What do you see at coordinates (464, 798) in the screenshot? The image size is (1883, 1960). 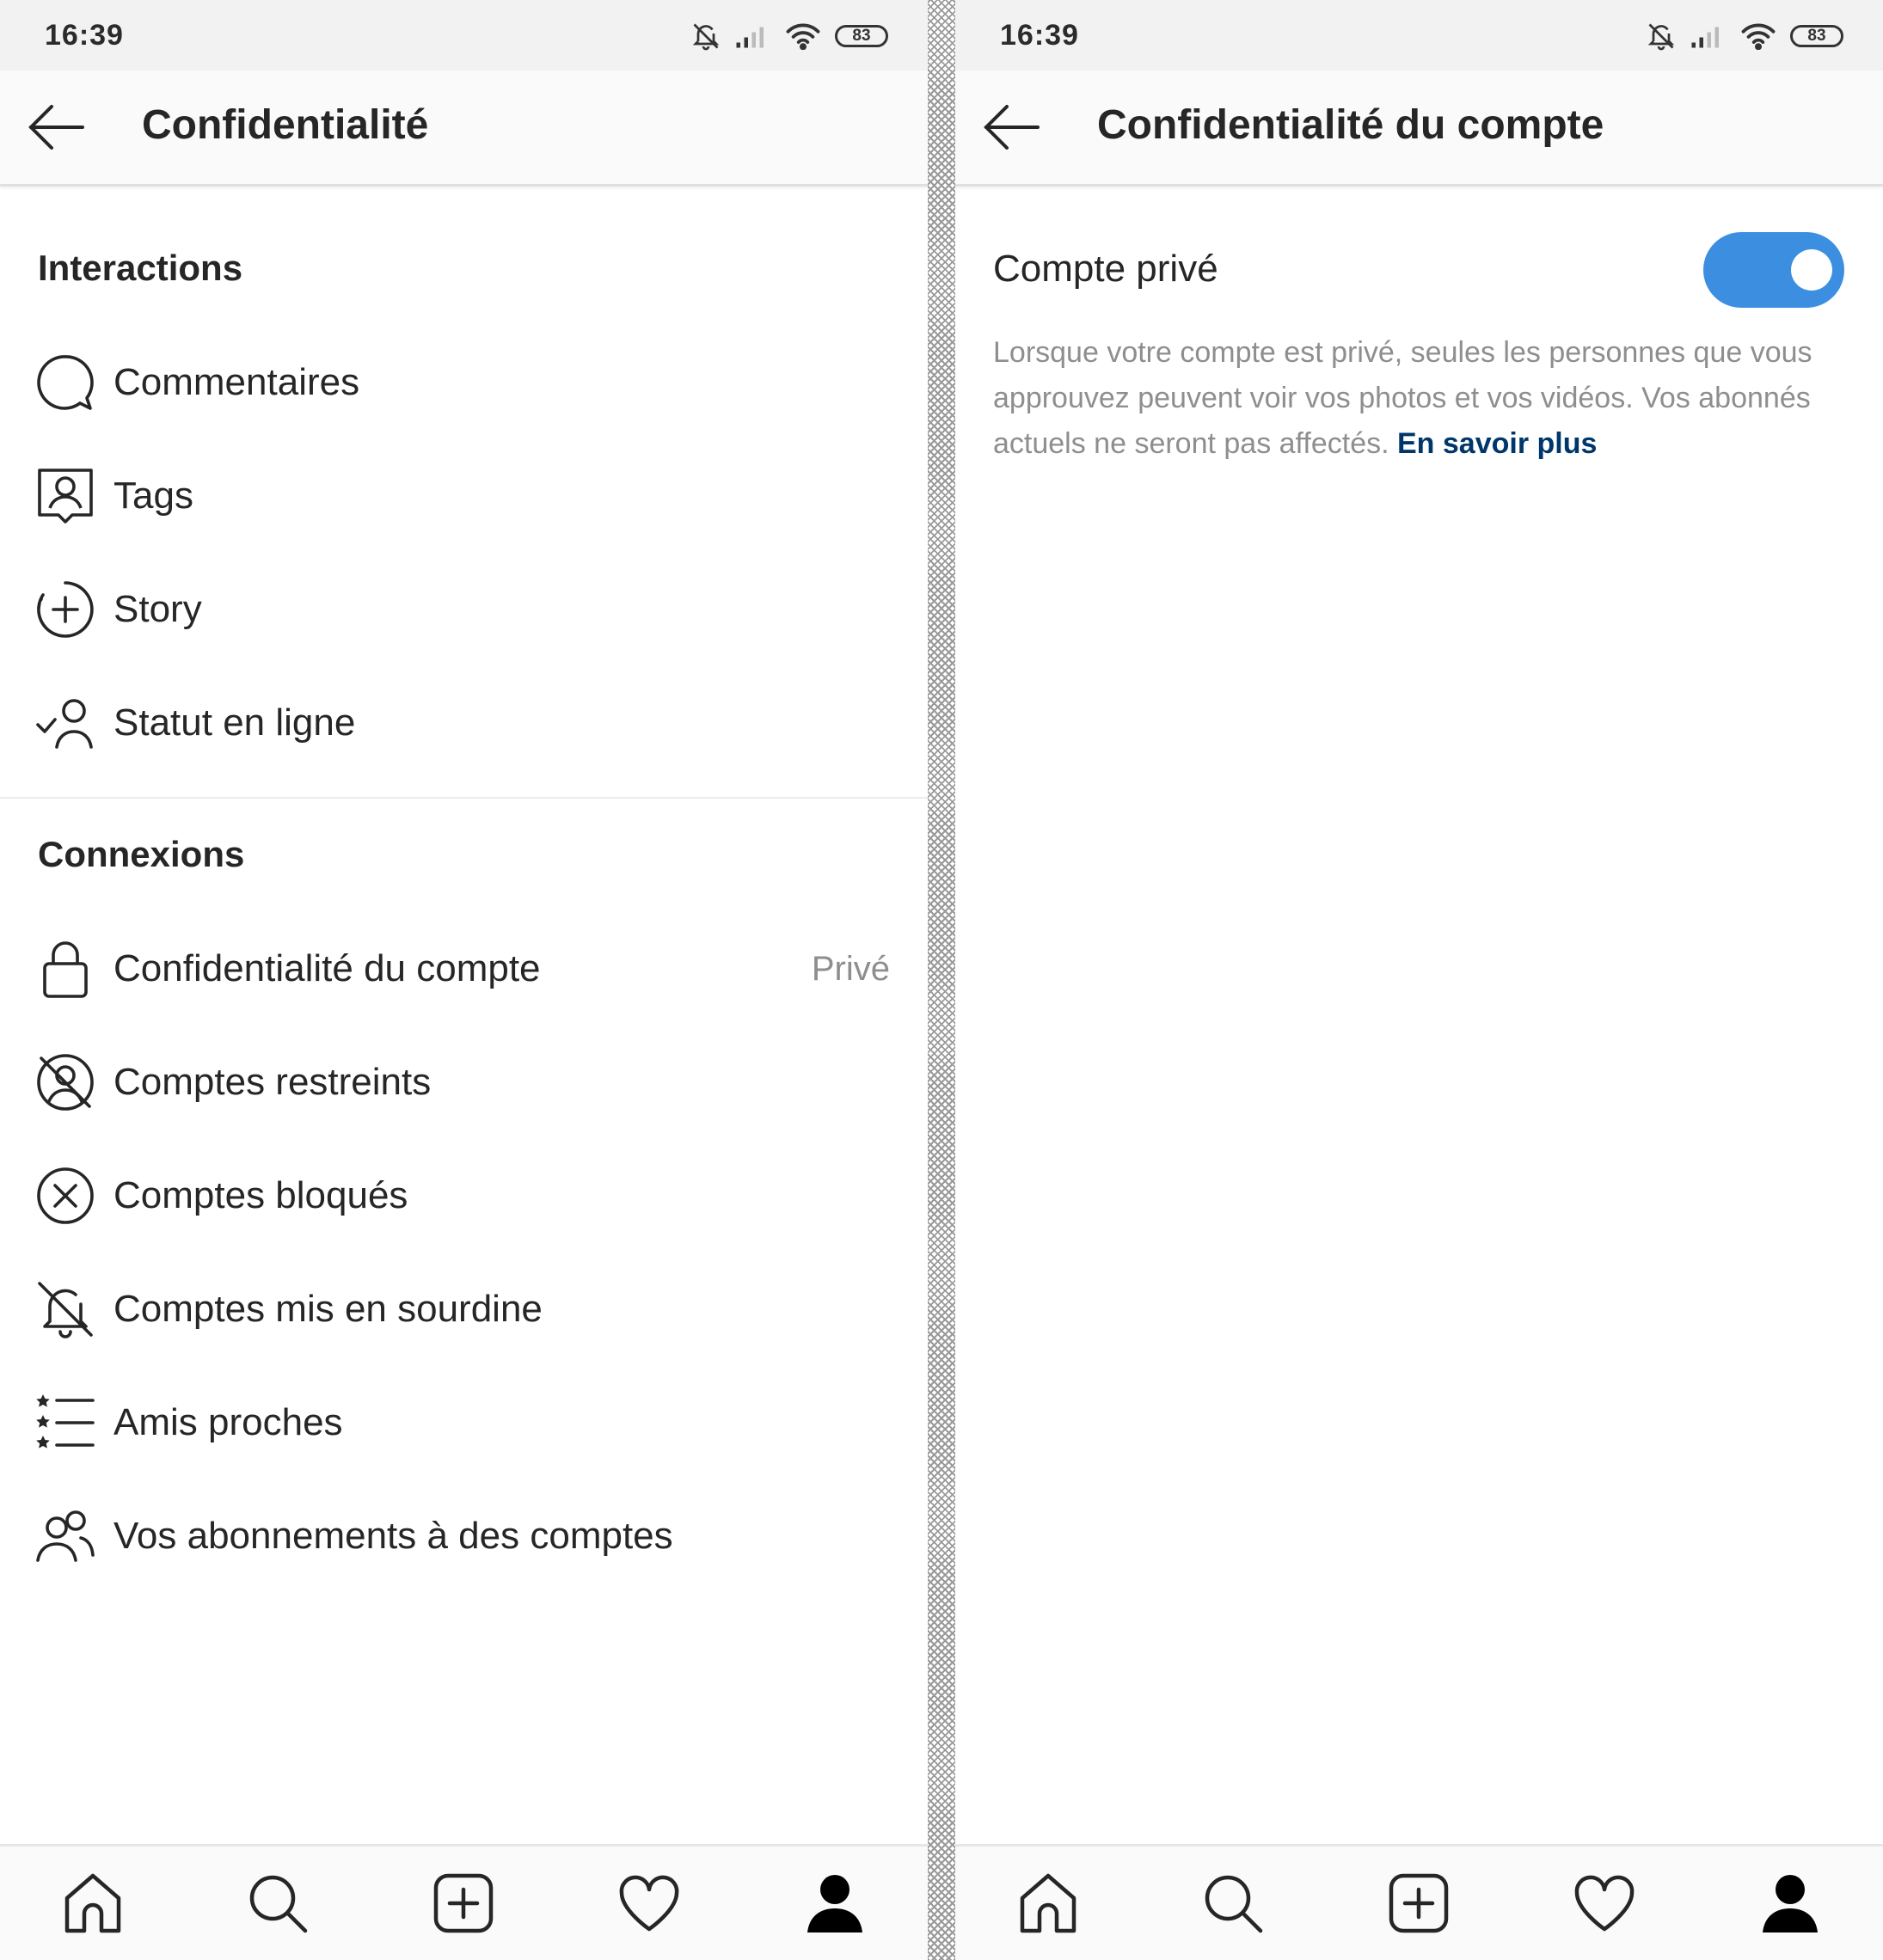 I see `section-divider` at bounding box center [464, 798].